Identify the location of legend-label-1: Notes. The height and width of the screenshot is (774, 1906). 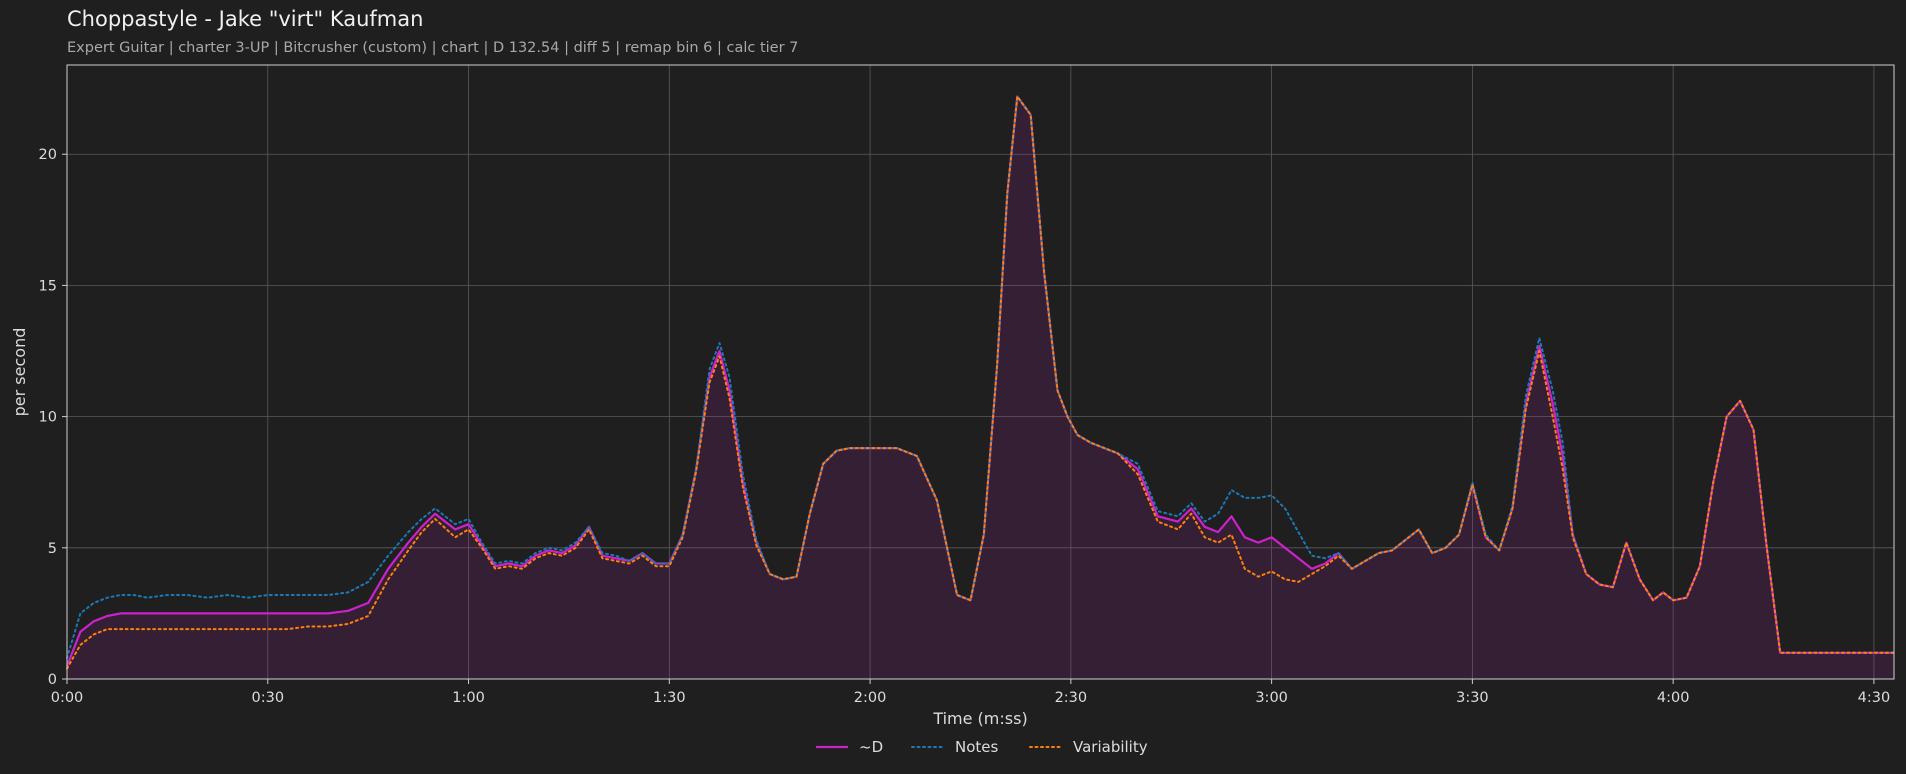
(977, 747).